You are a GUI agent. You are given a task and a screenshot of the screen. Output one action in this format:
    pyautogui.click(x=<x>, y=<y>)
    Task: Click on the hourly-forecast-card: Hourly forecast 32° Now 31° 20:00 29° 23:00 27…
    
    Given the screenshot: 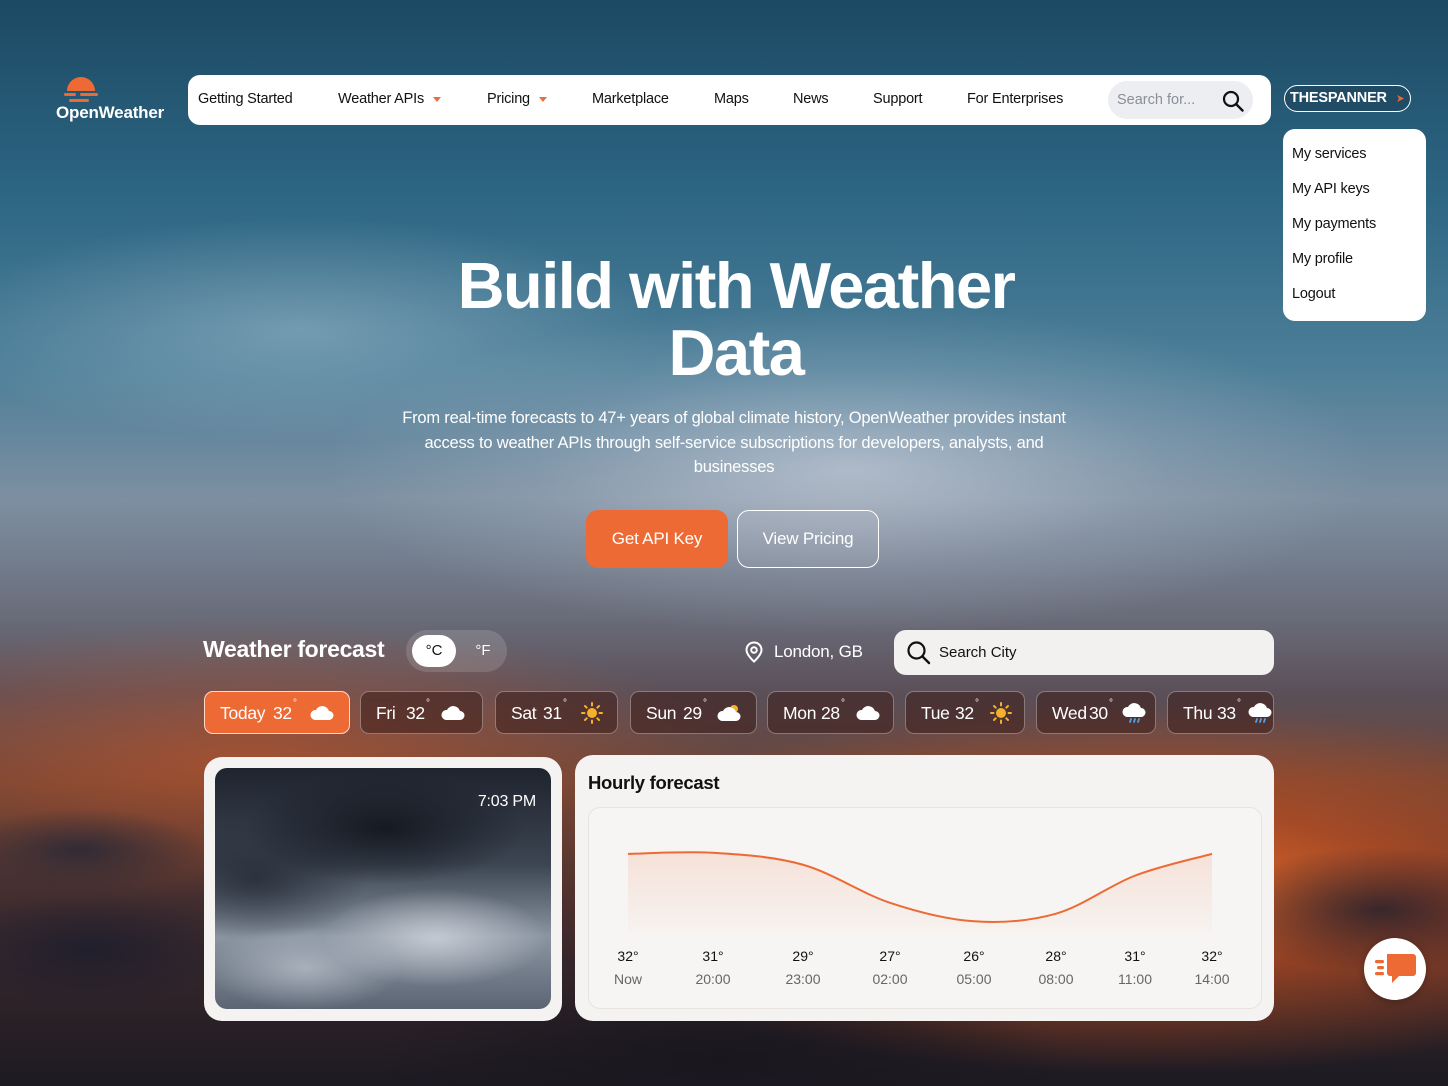 What is the action you would take?
    pyautogui.click(x=924, y=888)
    